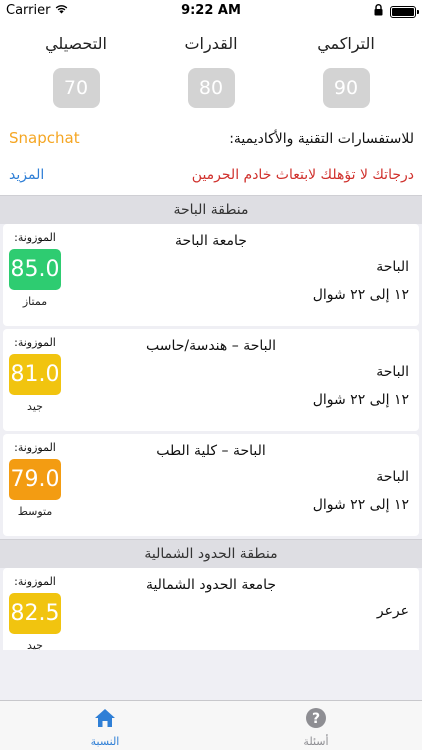 The height and width of the screenshot is (750, 422). Describe the element at coordinates (211, 241) in the screenshot. I see `university-name: جامعة الباحة` at that location.